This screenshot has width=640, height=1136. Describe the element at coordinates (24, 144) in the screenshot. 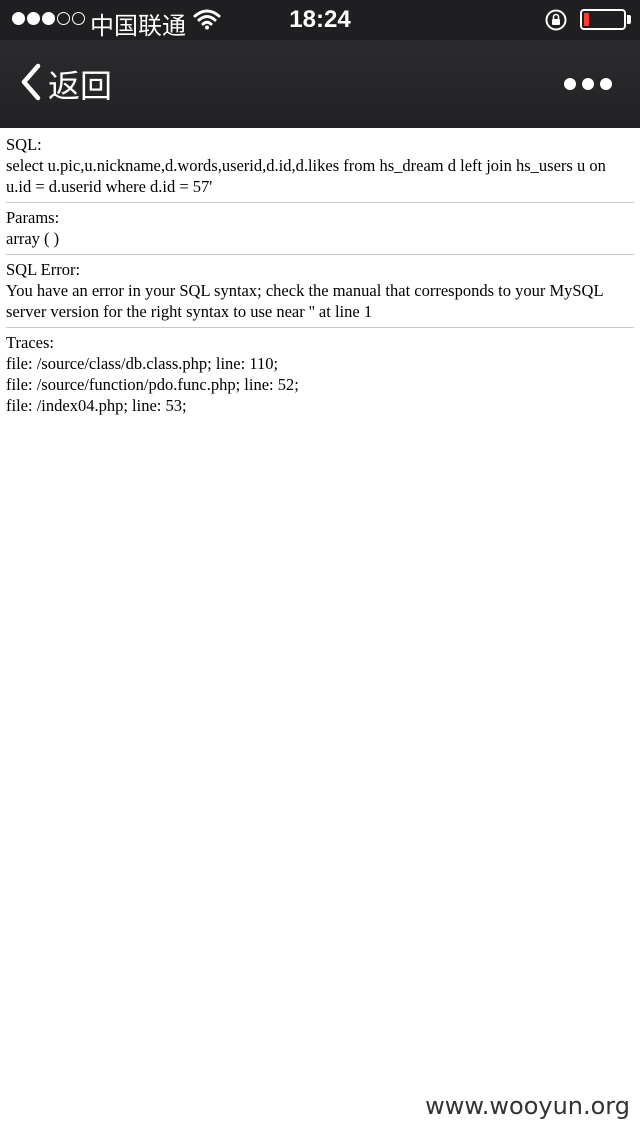

I see `sql-label: SQL:` at that location.